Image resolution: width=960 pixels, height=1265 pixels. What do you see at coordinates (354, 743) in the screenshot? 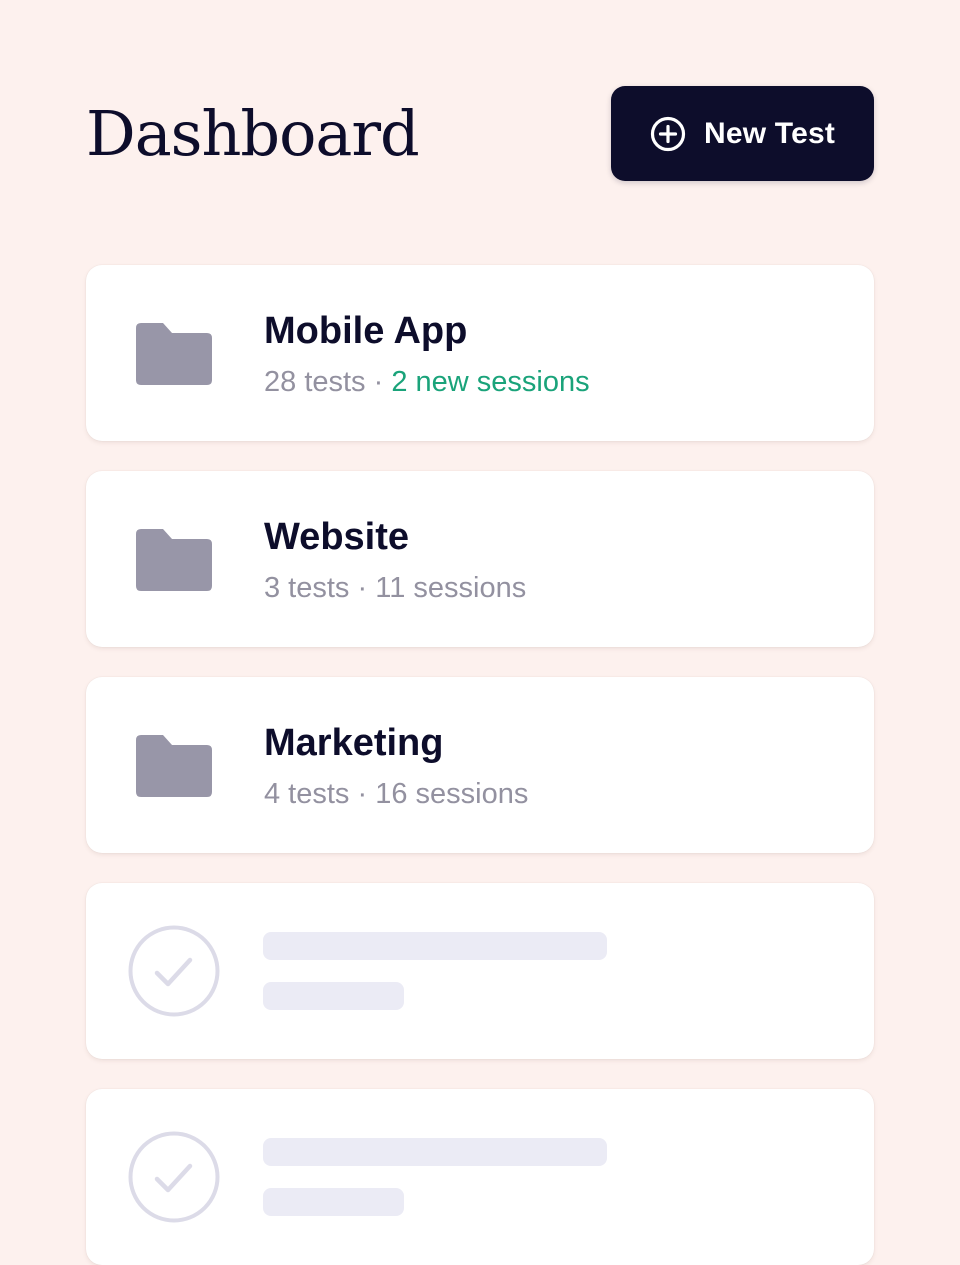
I see `project-title: Marketing` at bounding box center [354, 743].